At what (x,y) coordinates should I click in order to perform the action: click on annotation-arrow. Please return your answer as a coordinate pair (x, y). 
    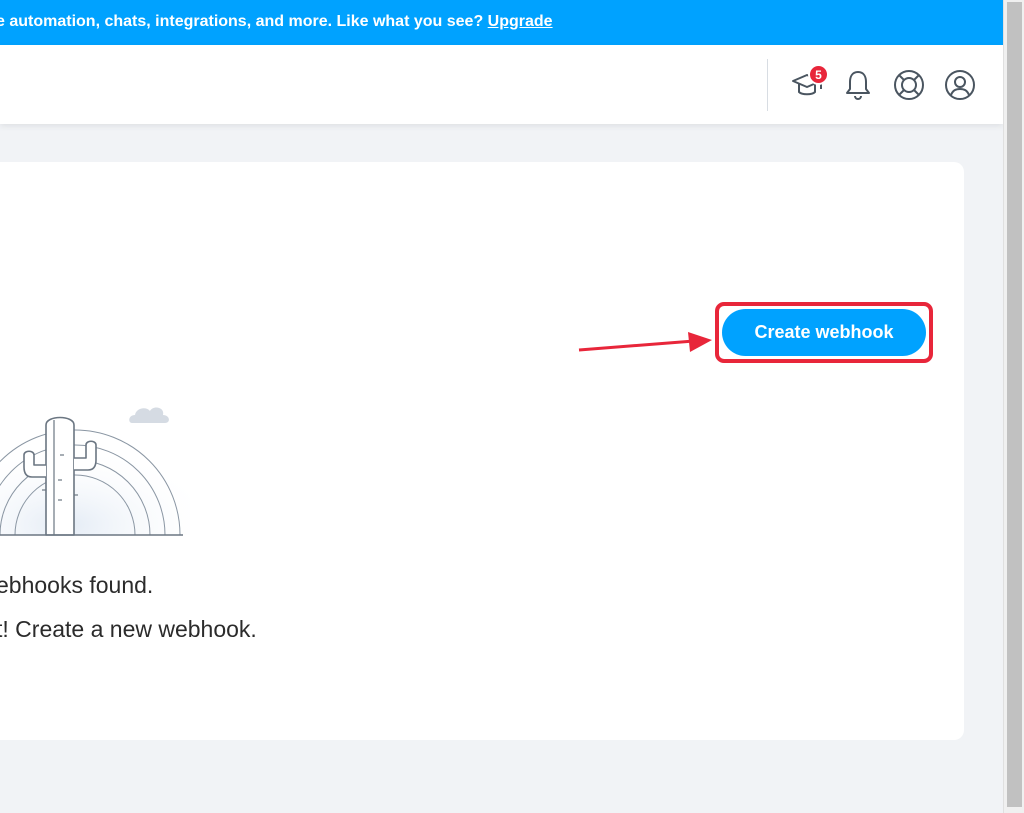
    Looking at the image, I should click on (645, 342).